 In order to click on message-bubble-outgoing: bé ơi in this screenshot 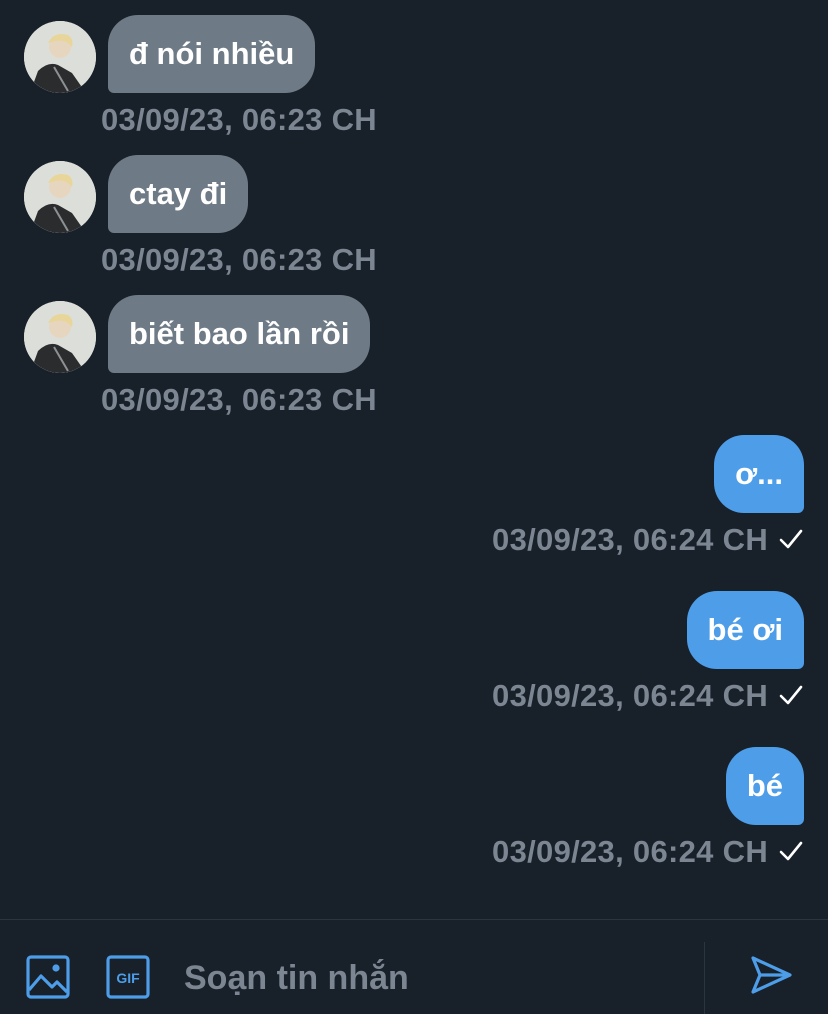, I will do `click(745, 630)`.